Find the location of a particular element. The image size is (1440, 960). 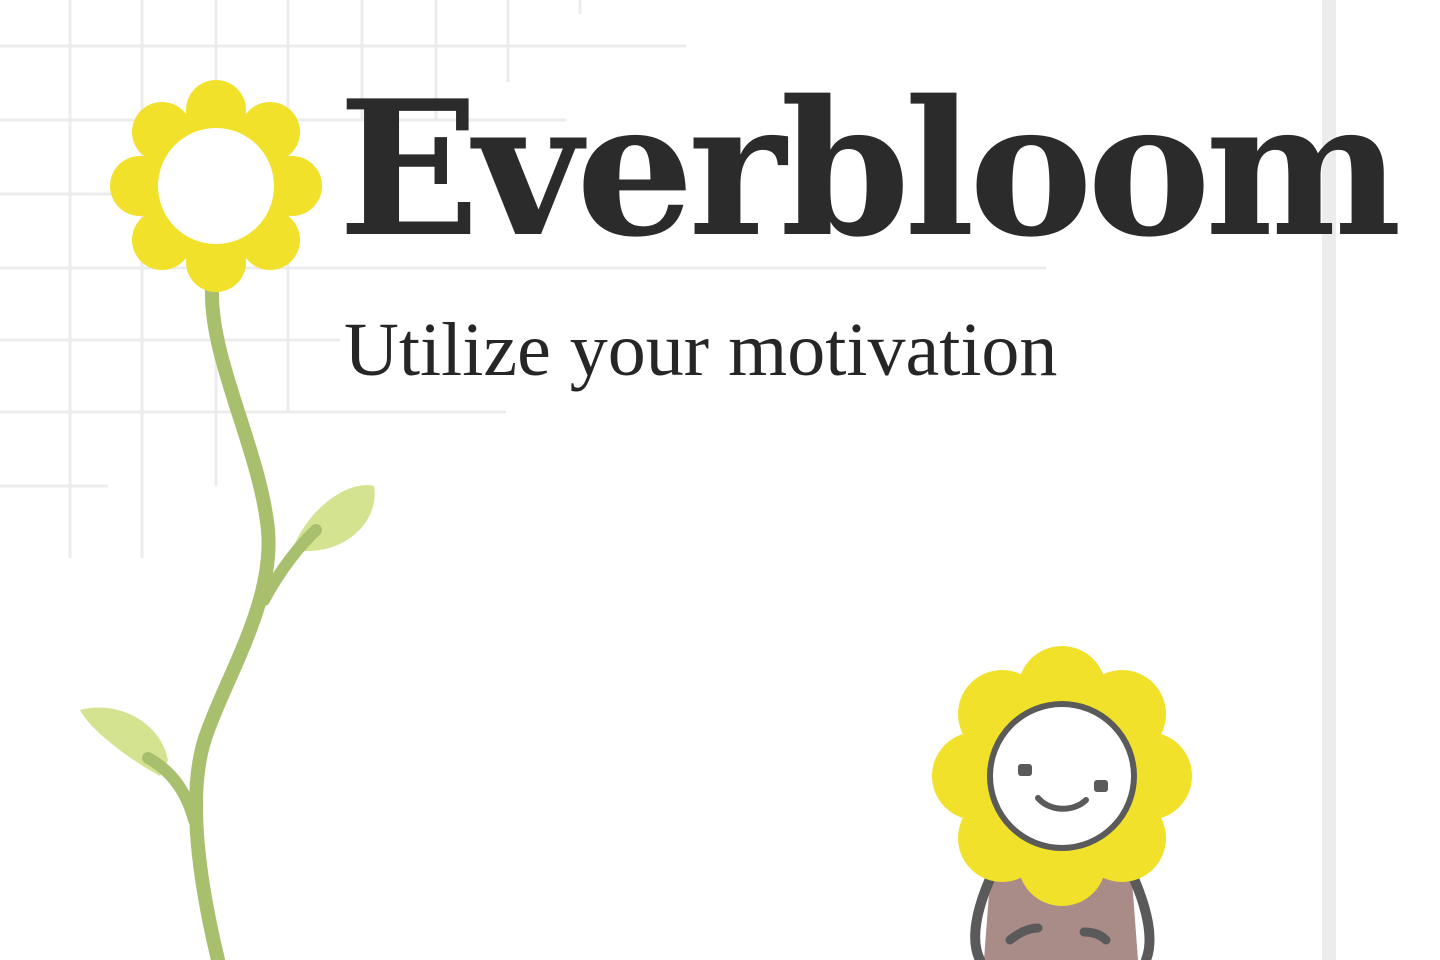

smiling-flower-mascot is located at coordinates (1062, 803).